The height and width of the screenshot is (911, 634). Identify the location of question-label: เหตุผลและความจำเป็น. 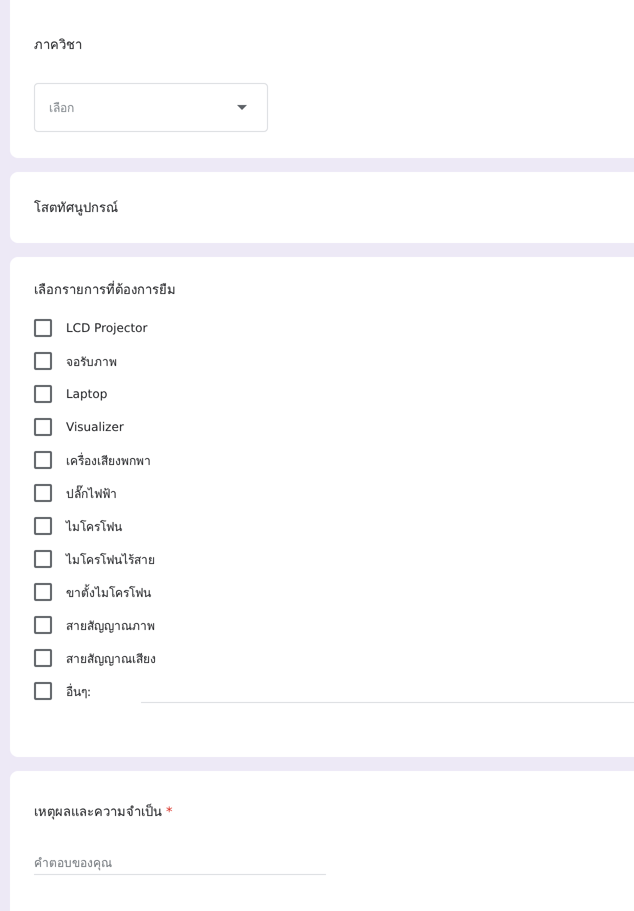
(98, 812).